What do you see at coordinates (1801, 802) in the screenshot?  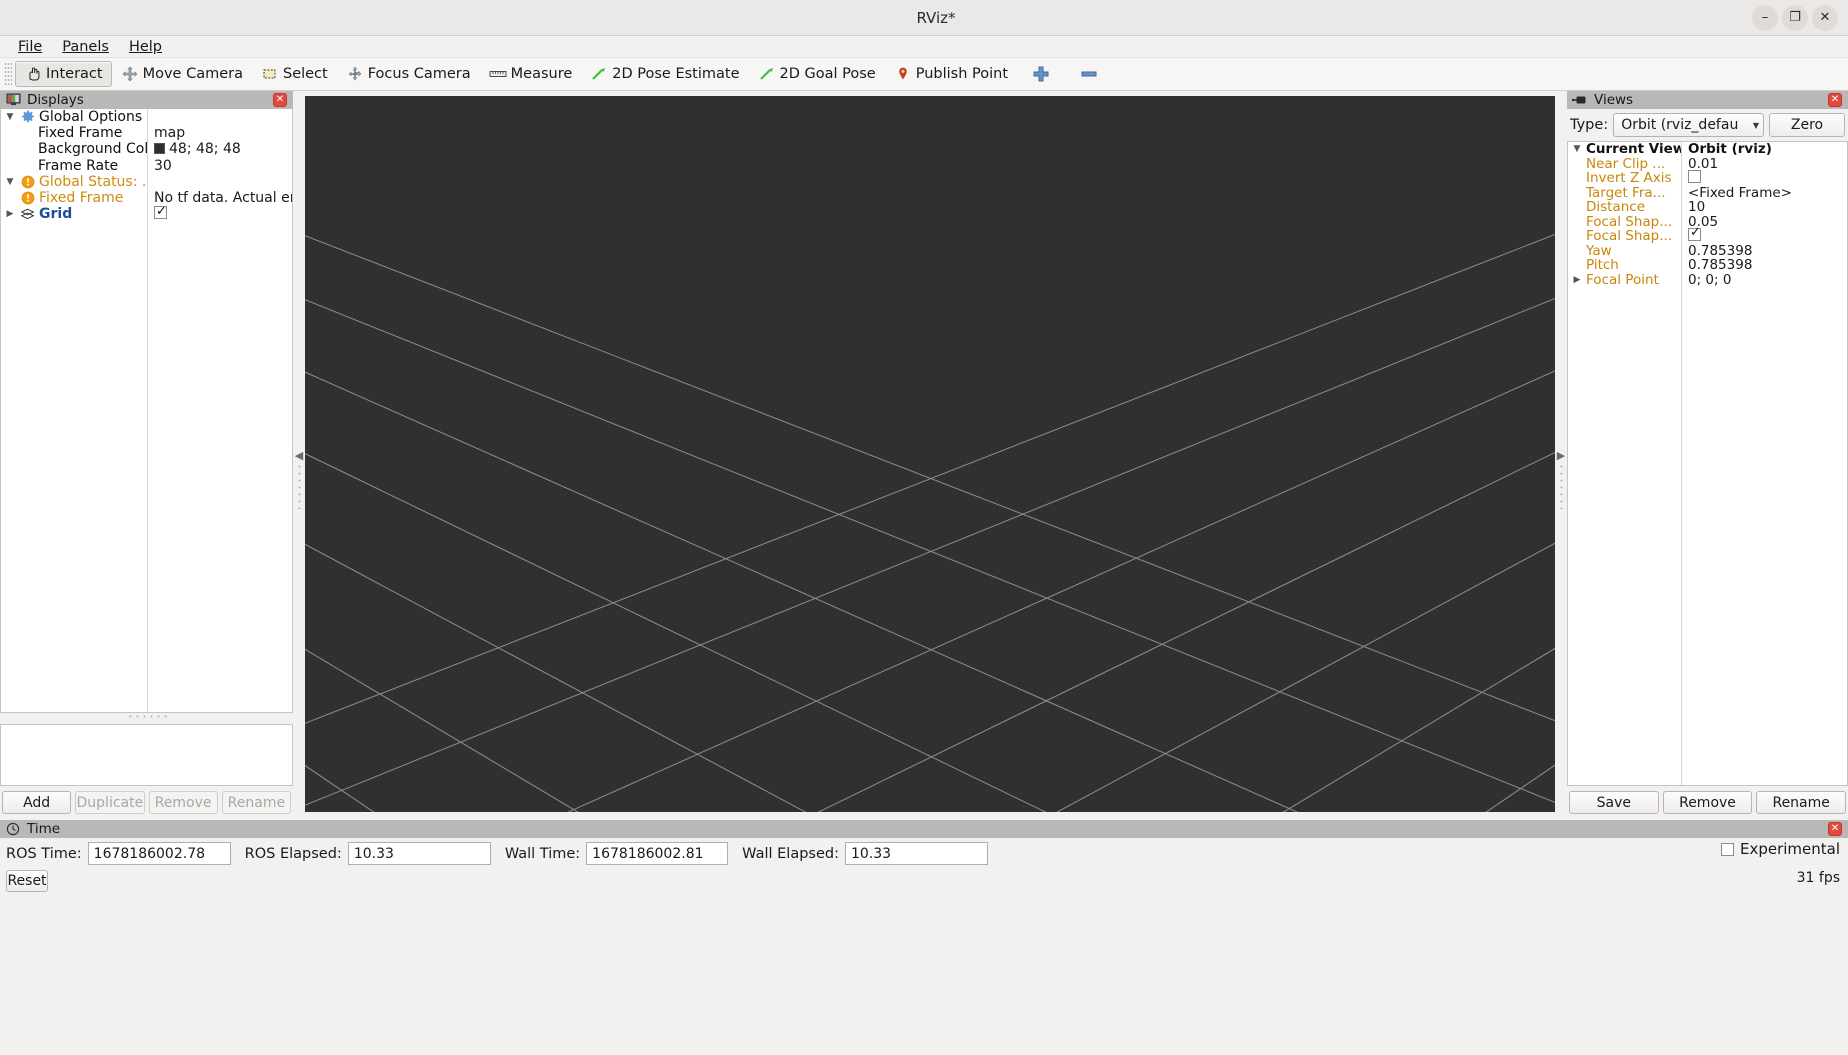 I see `rename-view-button: Rename` at bounding box center [1801, 802].